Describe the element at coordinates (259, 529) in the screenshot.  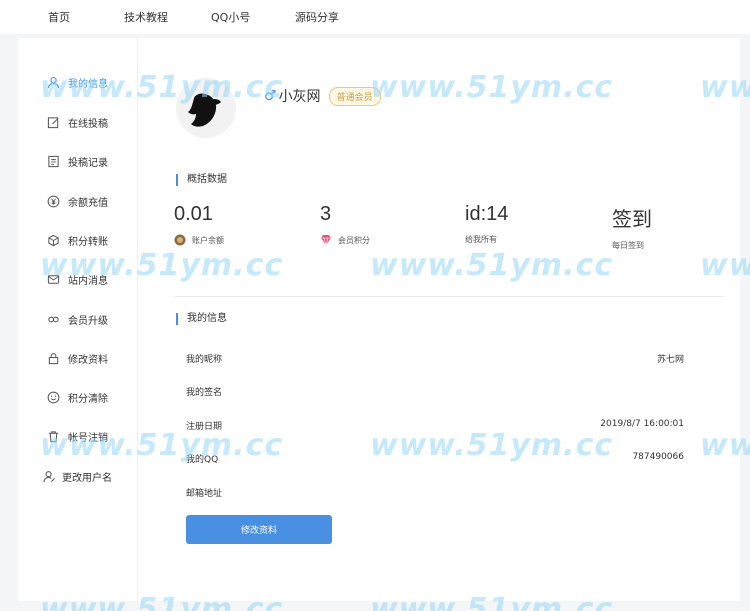
I see `edit-profile-button: 修改资料` at that location.